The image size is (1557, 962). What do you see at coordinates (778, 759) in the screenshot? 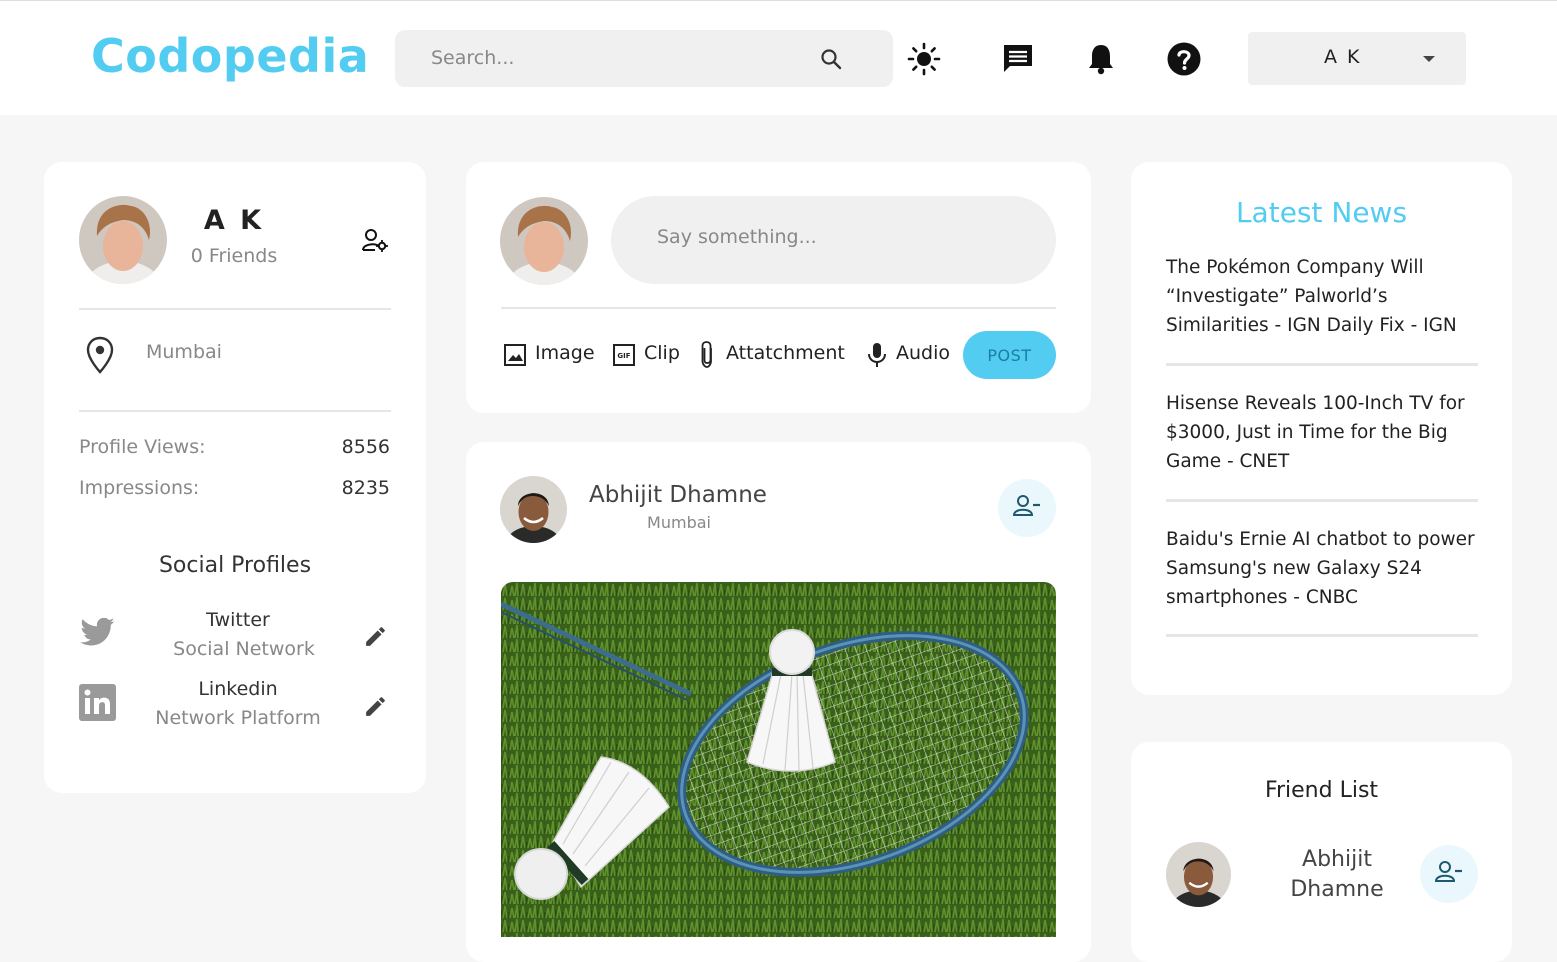
I see `post-image` at bounding box center [778, 759].